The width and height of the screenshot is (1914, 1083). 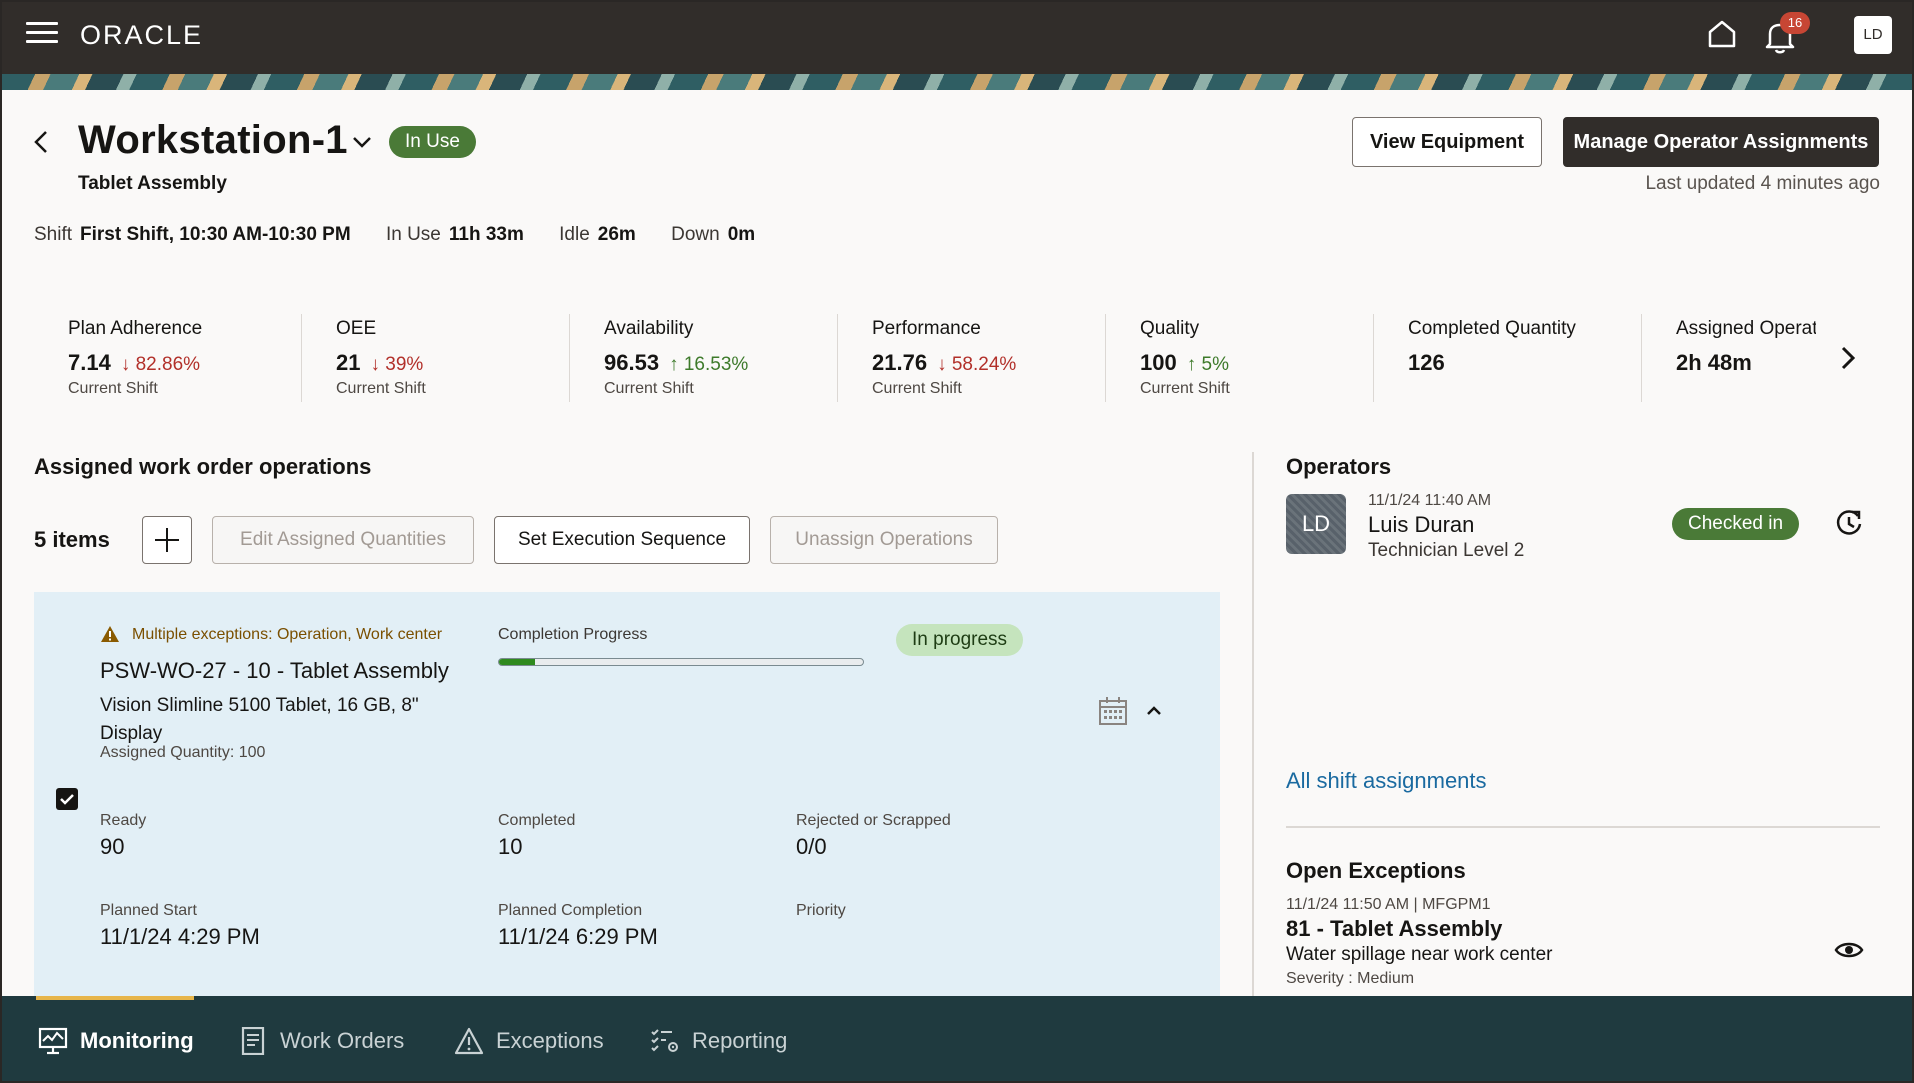 What do you see at coordinates (1430, 500) in the screenshot?
I see `operator-checkin-time: 11/1/24 11:40 AM` at bounding box center [1430, 500].